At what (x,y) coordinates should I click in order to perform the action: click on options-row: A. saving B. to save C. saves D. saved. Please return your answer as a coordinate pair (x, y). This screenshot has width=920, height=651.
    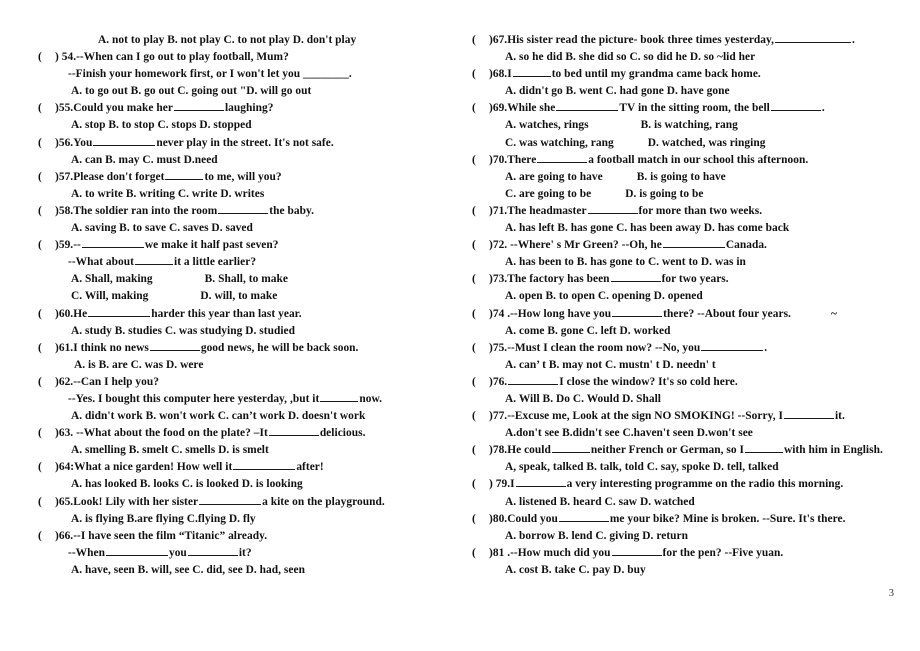
    Looking at the image, I should click on (255, 228).